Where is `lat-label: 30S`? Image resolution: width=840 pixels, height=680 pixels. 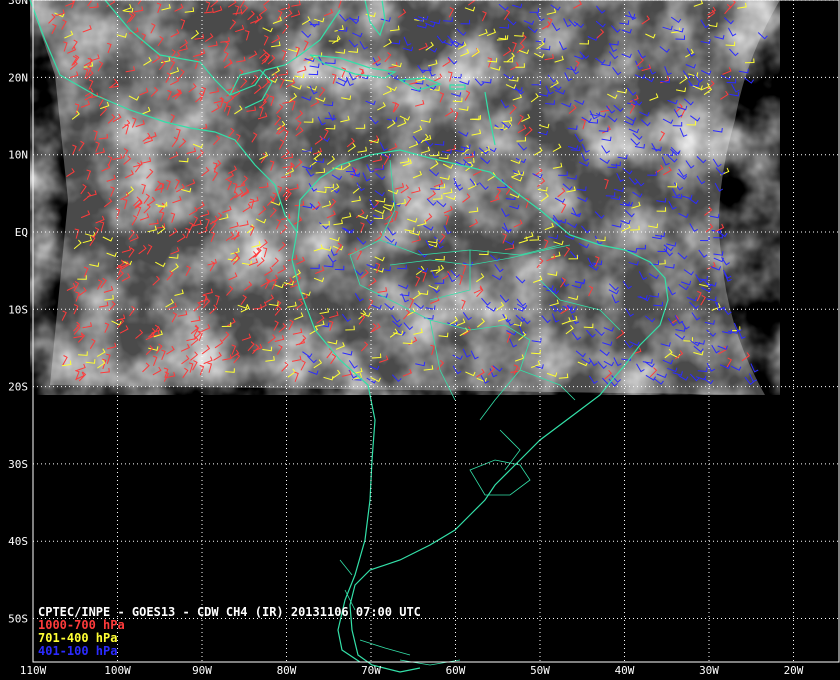 lat-label: 30S is located at coordinates (18, 464).